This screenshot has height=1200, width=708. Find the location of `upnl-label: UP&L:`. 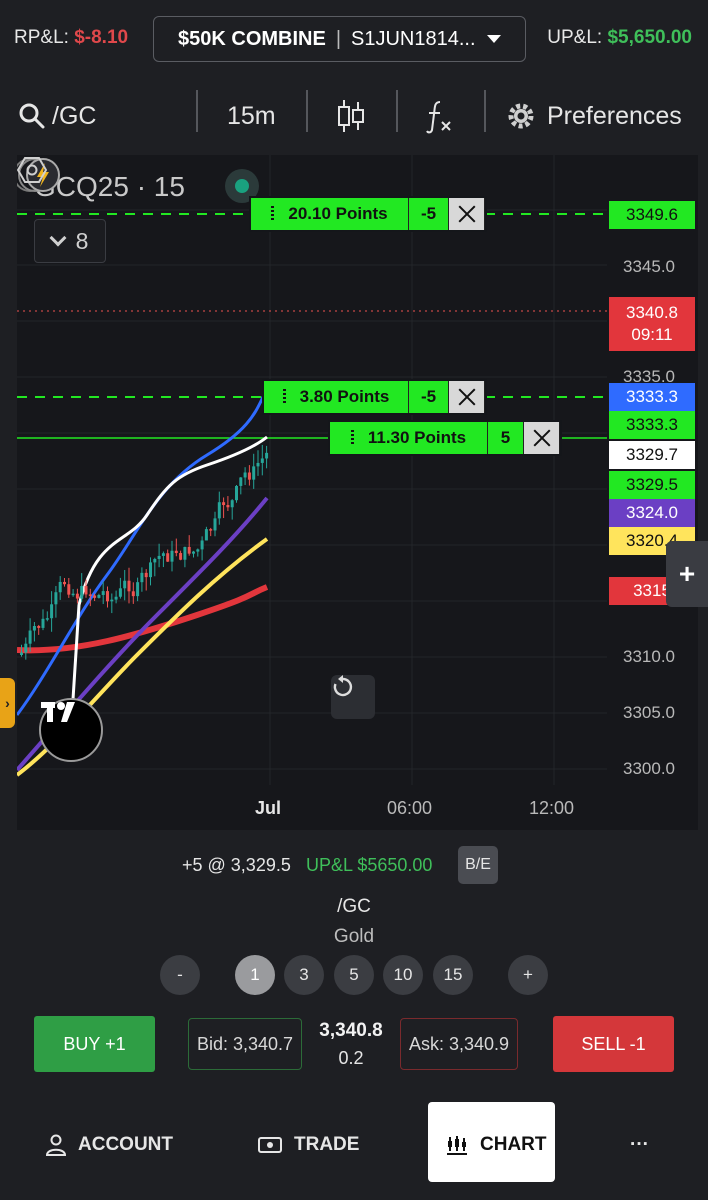

upnl-label: UP&L: is located at coordinates (575, 37).